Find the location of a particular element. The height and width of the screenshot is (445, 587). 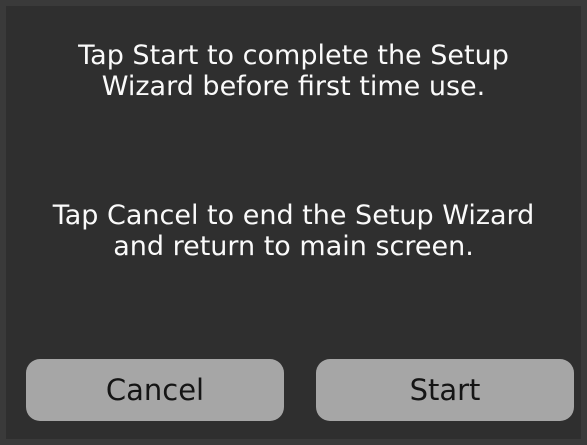

cancel-button: Cancel is located at coordinates (155, 390).